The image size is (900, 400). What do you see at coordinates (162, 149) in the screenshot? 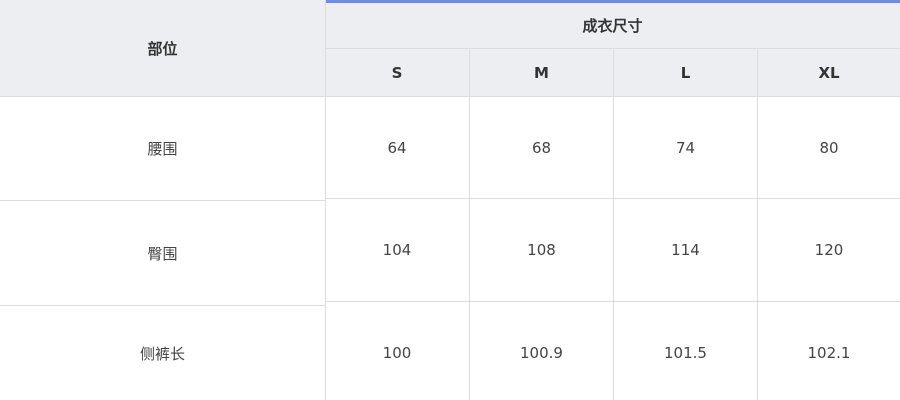
I see `row-part-label: 腰围` at bounding box center [162, 149].